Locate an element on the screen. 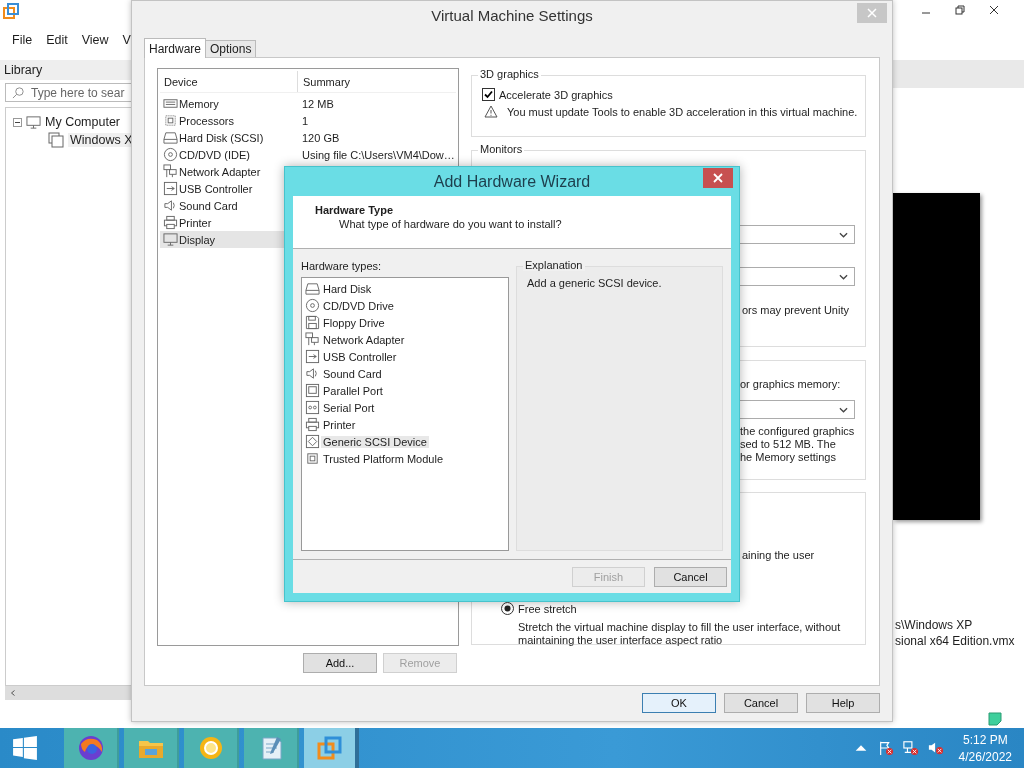  device-name: Sound Card is located at coordinates (208, 205).